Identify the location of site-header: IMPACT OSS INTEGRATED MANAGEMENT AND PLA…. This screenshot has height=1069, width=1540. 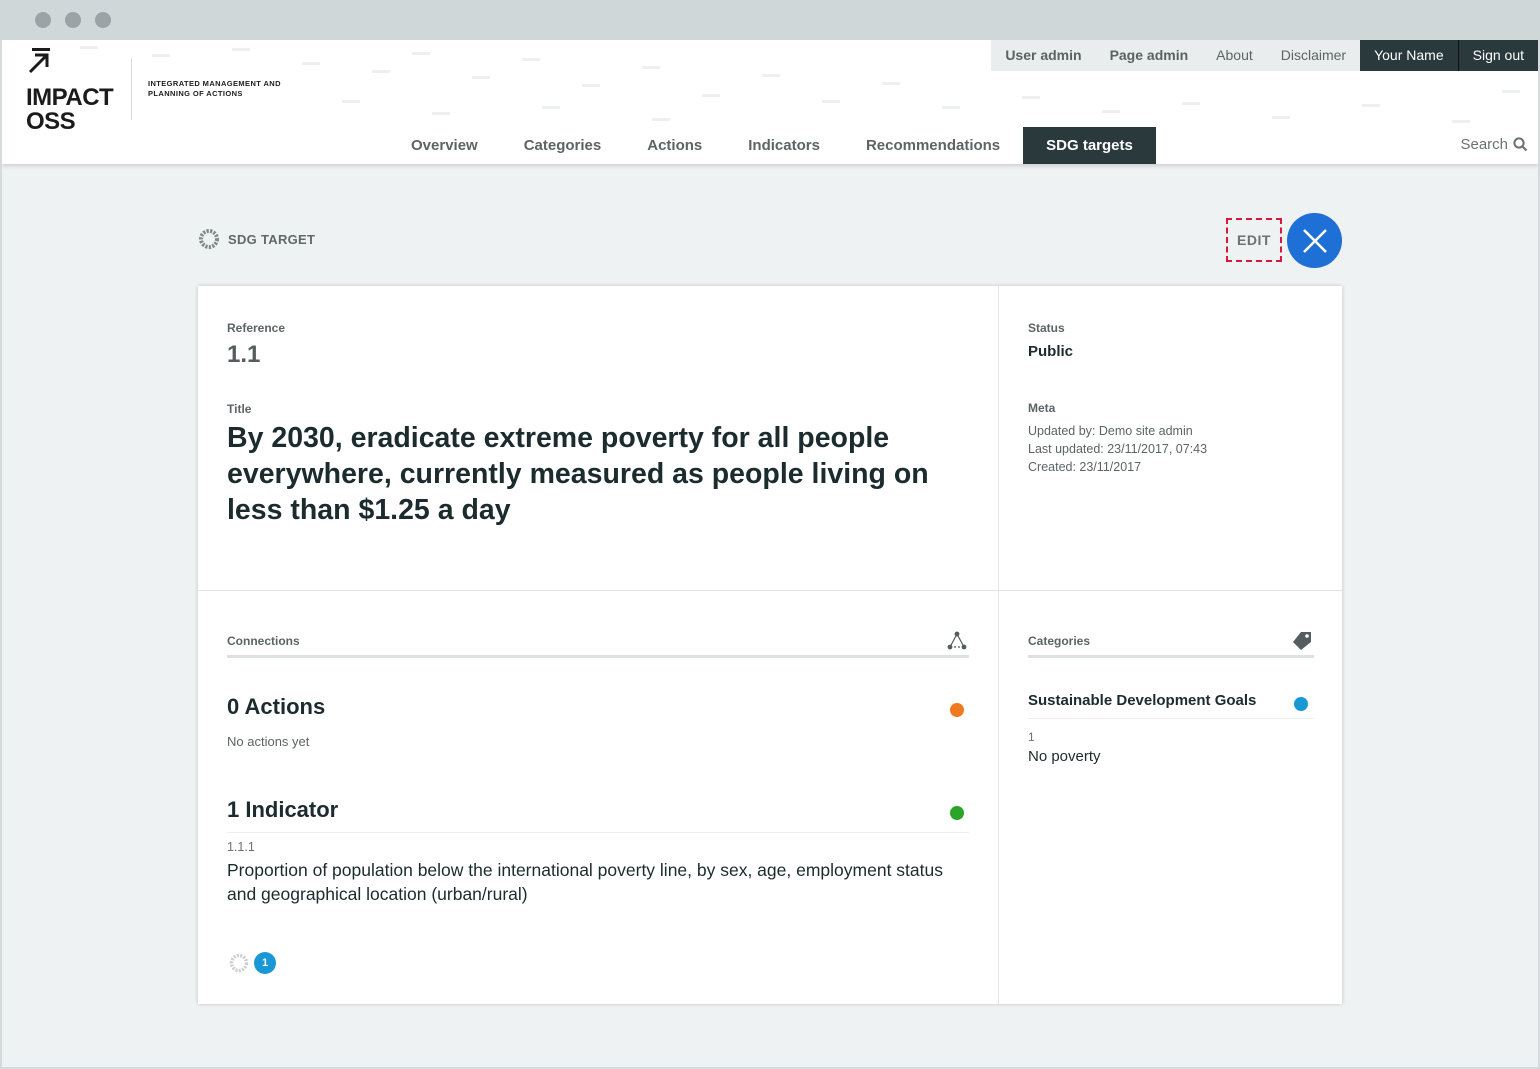
(770, 102).